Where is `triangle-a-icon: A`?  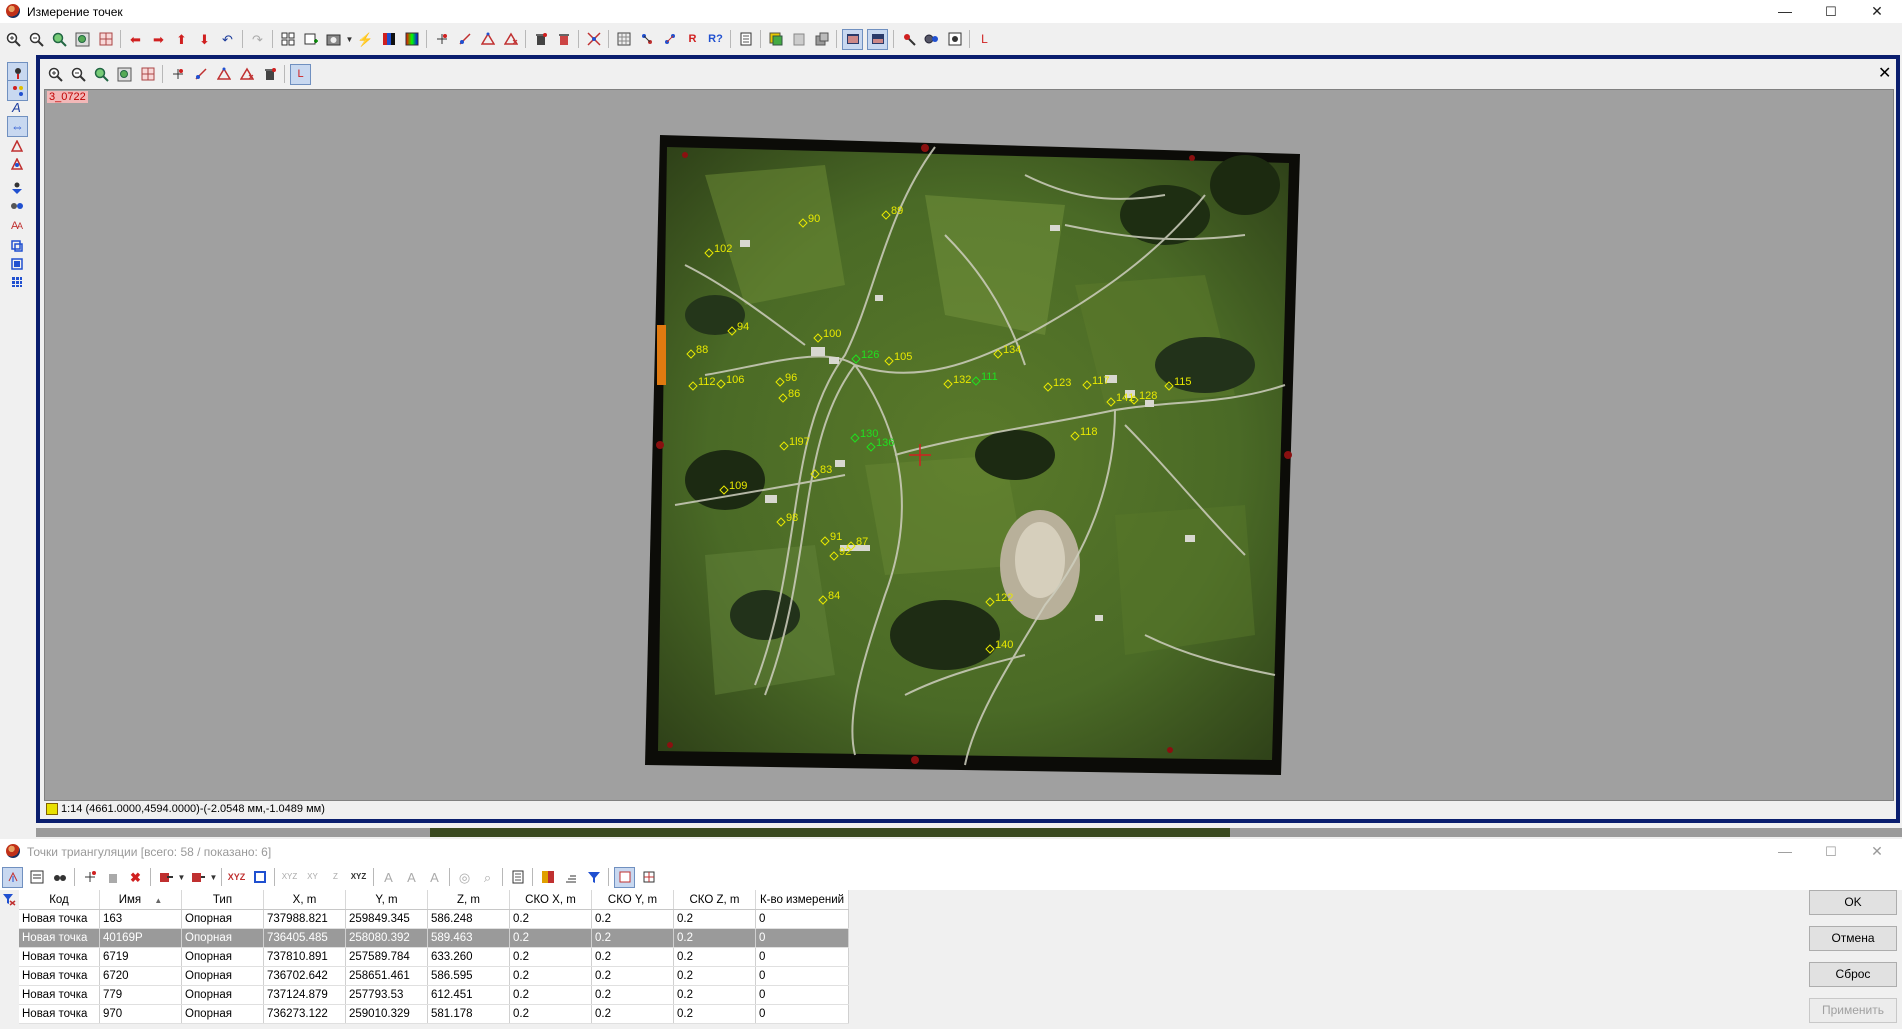
triangle-a-icon: A is located at coordinates (388, 877).